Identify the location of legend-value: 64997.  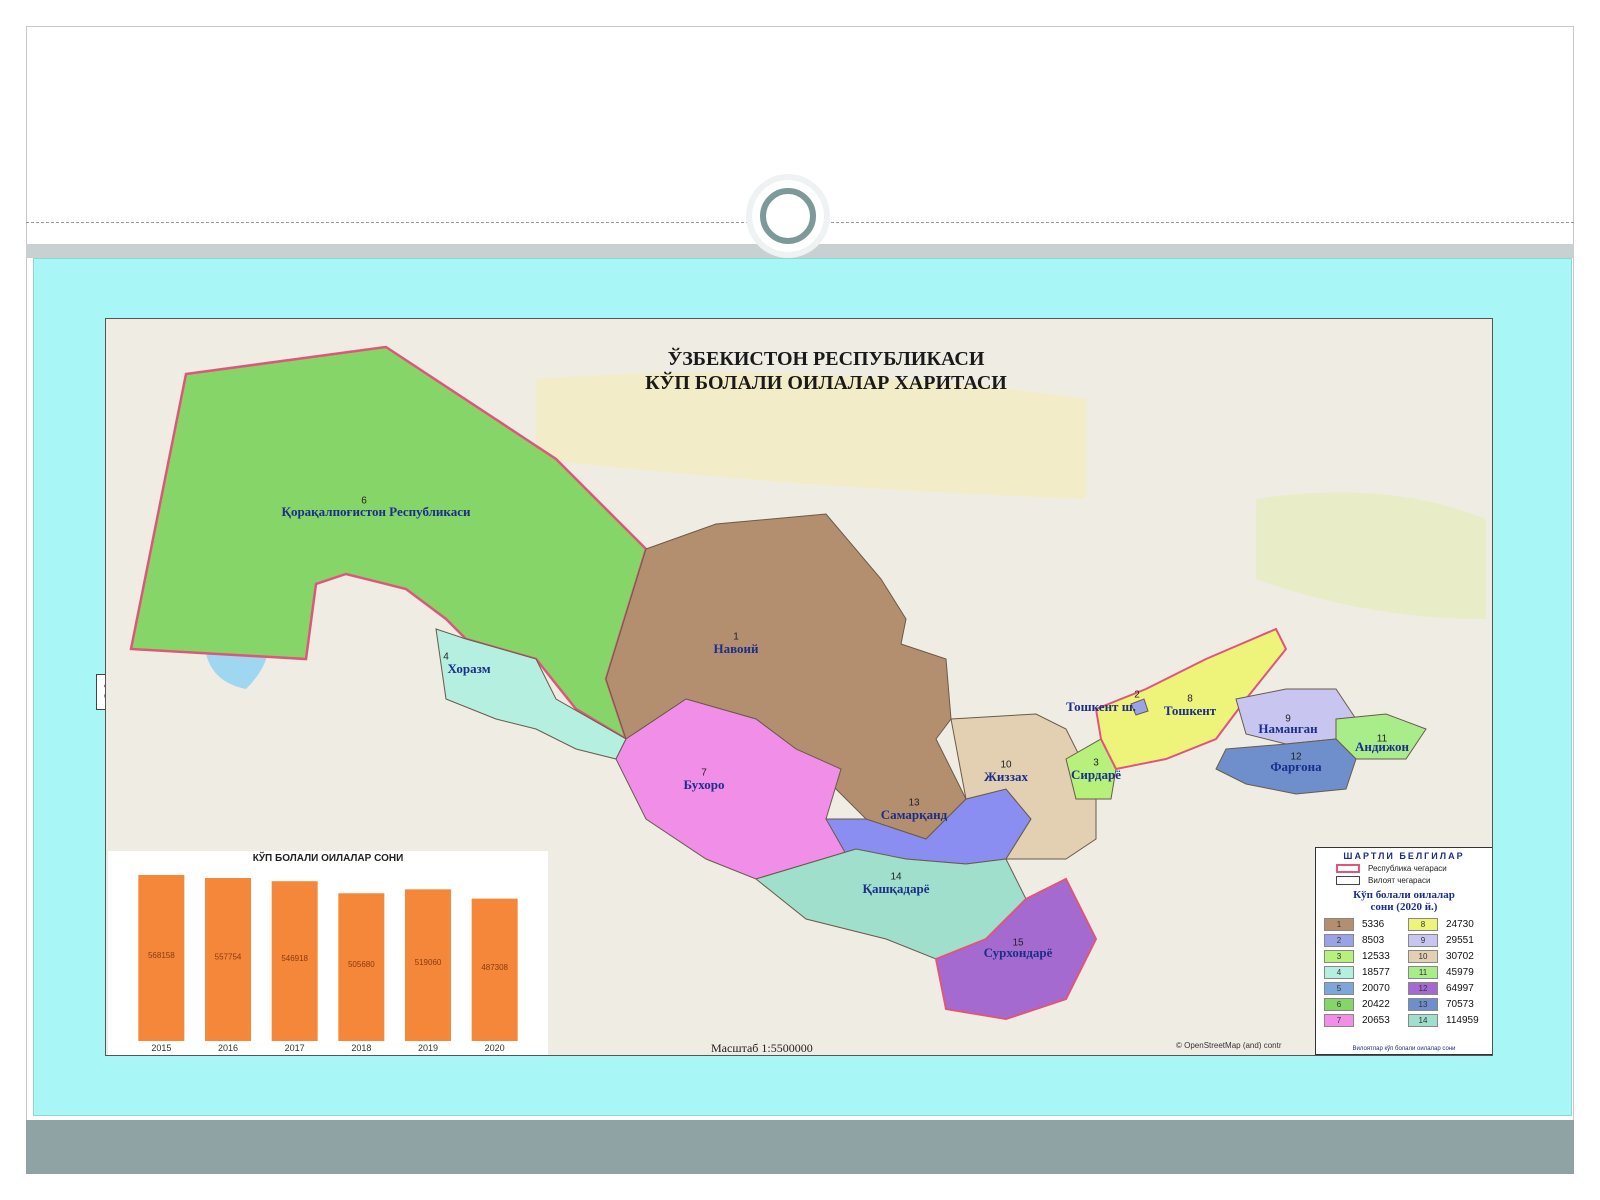
(1460, 988).